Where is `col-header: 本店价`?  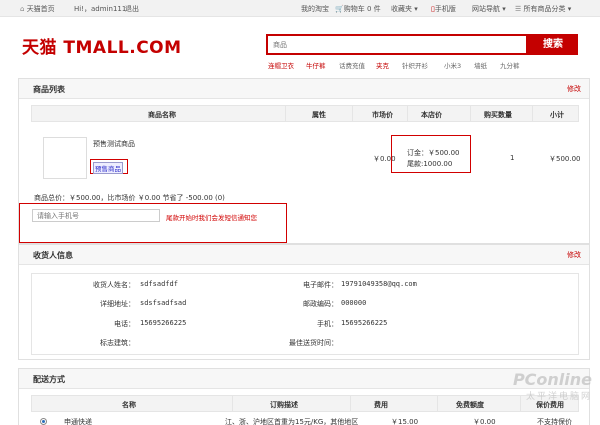
col-header: 本店价 is located at coordinates (431, 115).